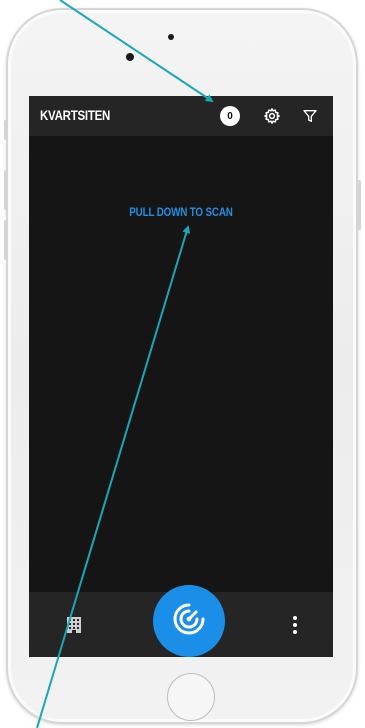  Describe the element at coordinates (6, 130) in the screenshot. I see `mute-switch` at that location.